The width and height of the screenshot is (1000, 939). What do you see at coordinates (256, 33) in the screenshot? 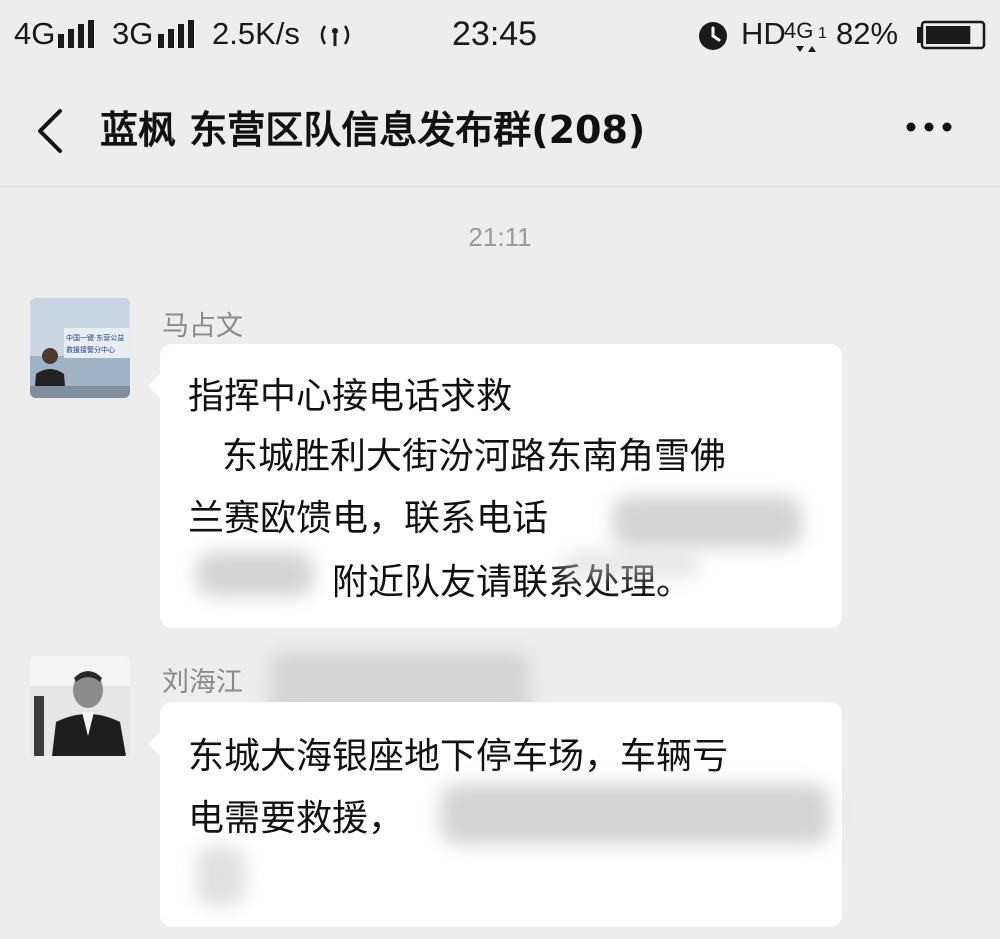
I see `network-speed: 2.5K/s` at bounding box center [256, 33].